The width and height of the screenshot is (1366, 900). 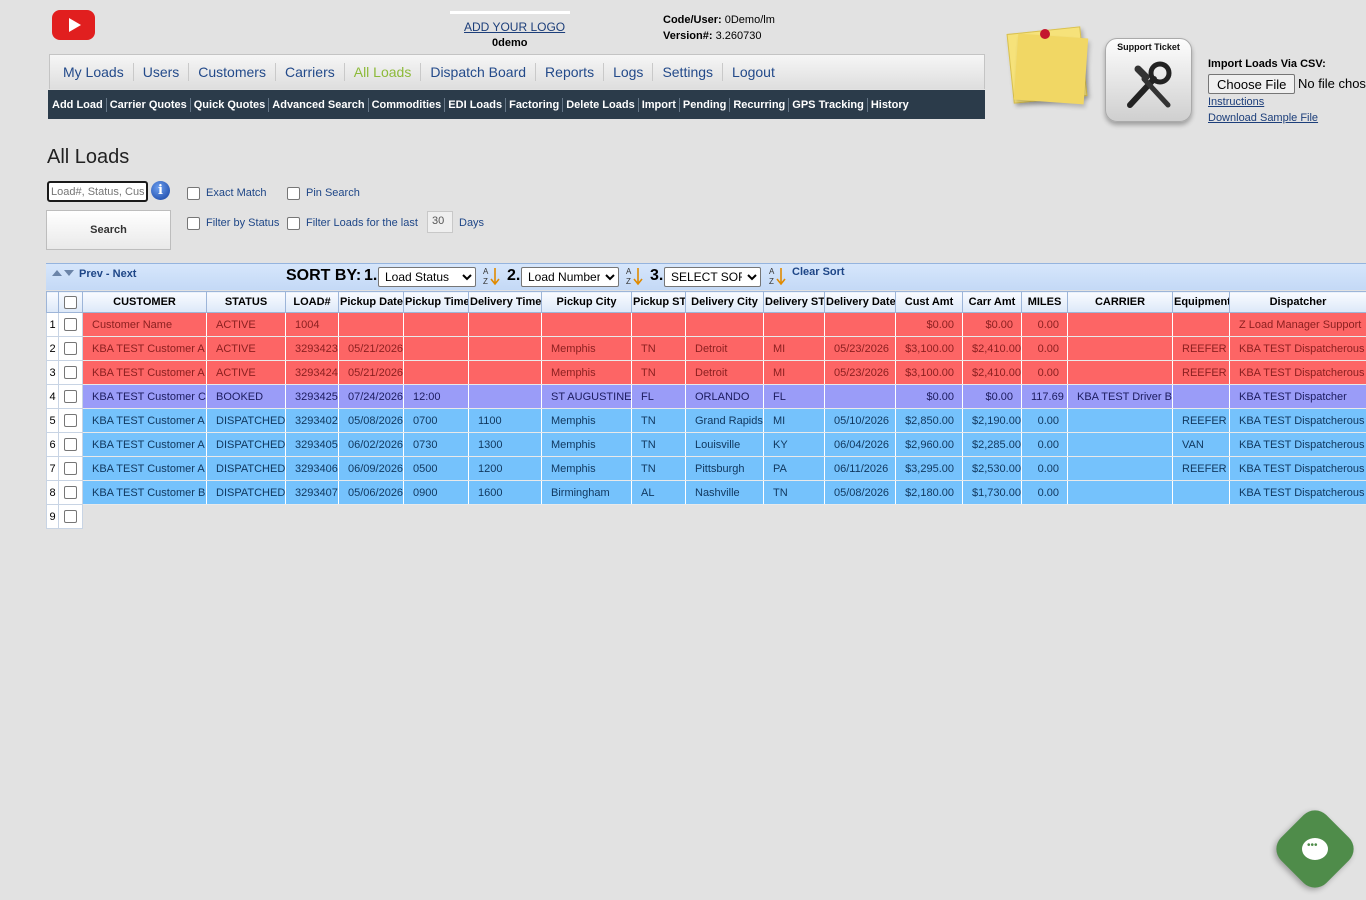 I want to click on select-all-checkbox, so click(x=70, y=302).